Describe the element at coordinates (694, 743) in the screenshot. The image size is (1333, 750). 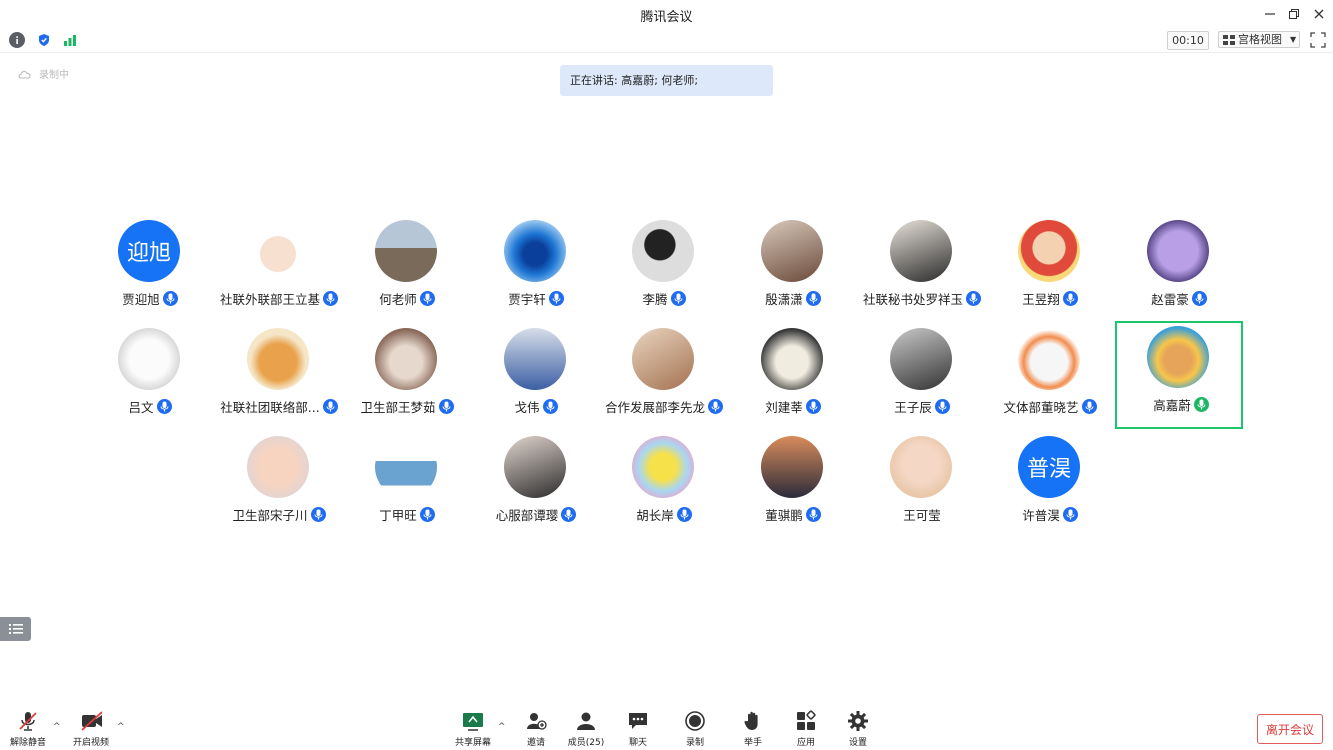
I see `record-label: 录制` at that location.